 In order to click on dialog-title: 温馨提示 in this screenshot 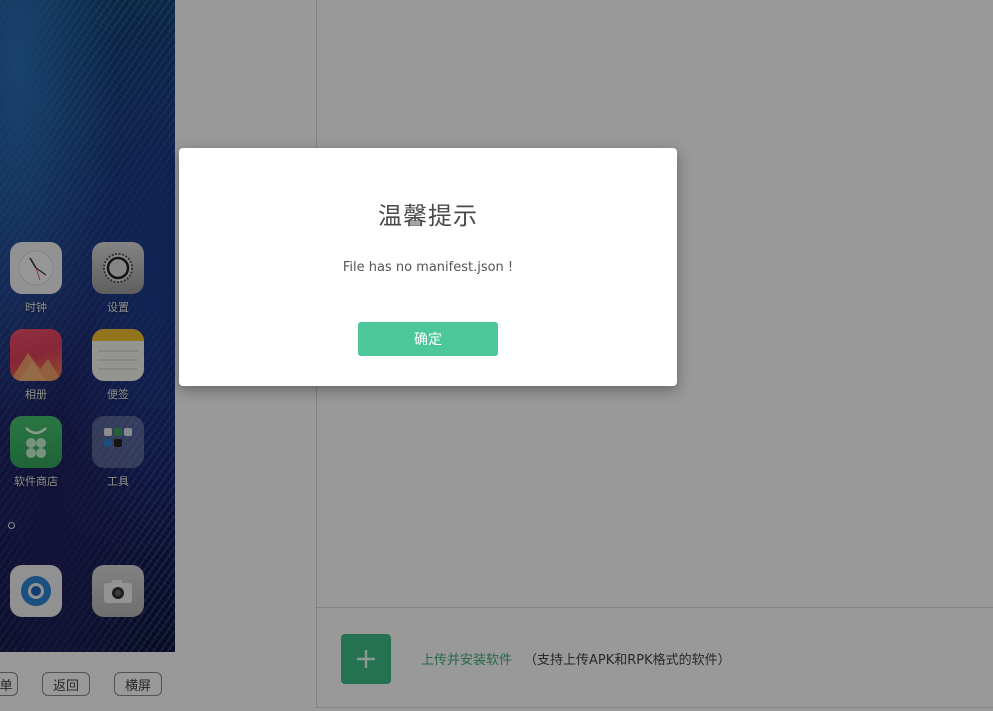, I will do `click(428, 216)`.